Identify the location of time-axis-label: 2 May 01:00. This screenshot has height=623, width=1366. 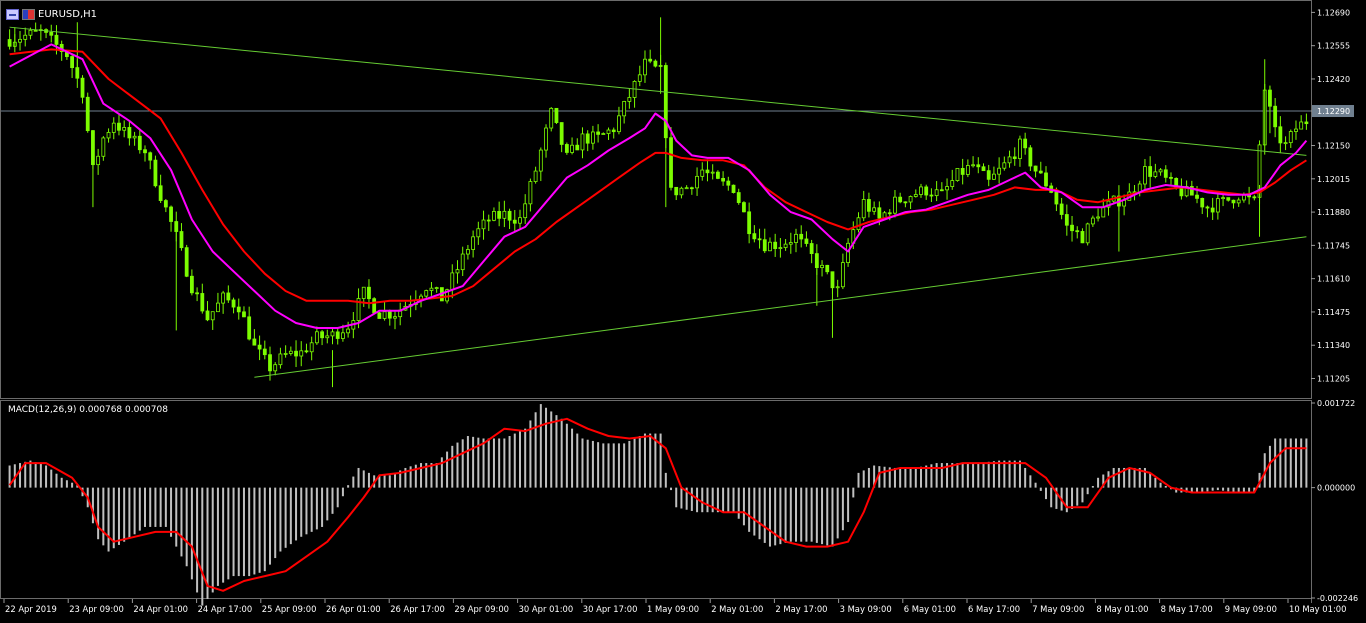
(737, 609).